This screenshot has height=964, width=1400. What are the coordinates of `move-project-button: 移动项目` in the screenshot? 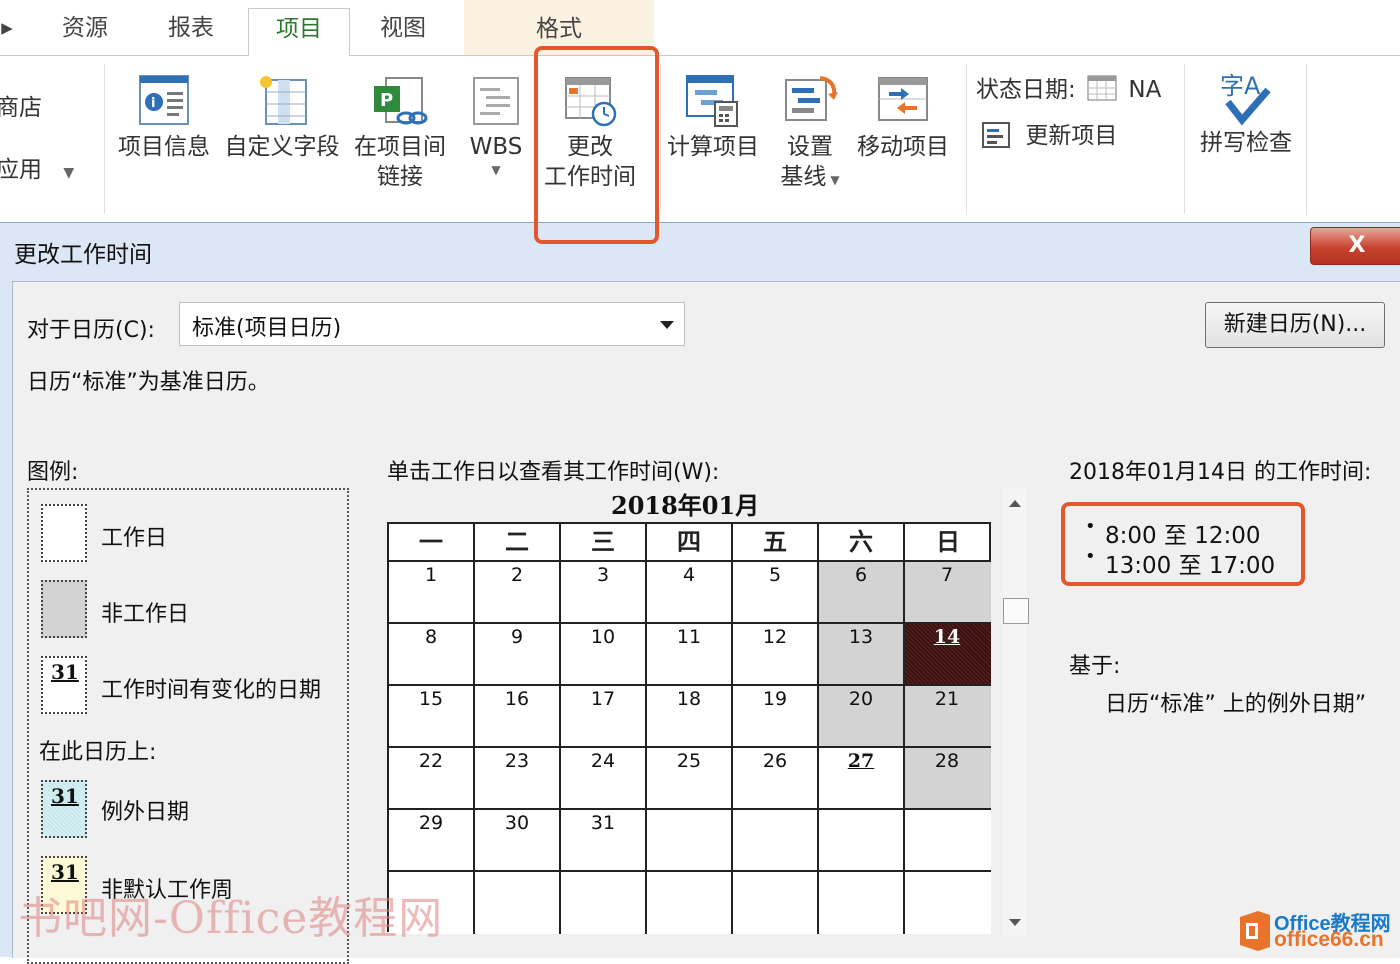 It's located at (903, 117).